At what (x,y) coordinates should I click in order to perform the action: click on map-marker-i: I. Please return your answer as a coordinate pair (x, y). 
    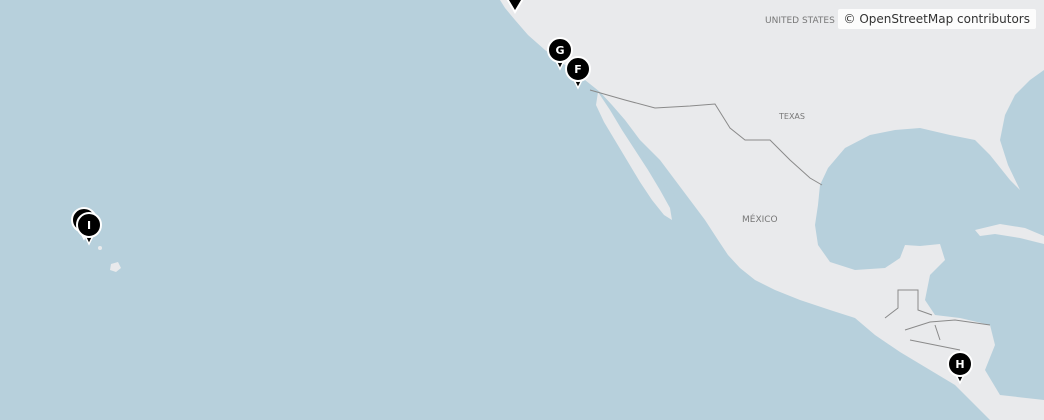
    Looking at the image, I should click on (89, 229).